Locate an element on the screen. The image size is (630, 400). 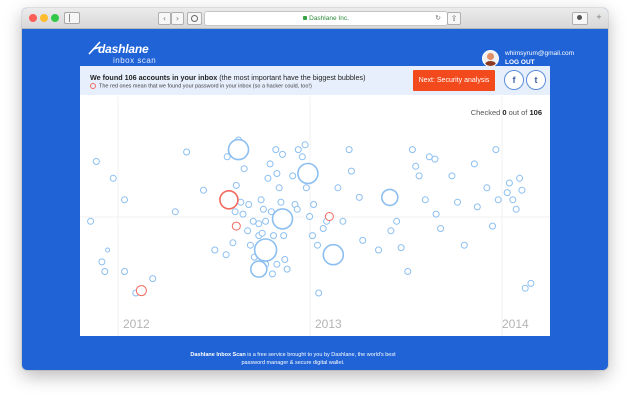
close-window-button is located at coordinates (33, 18).